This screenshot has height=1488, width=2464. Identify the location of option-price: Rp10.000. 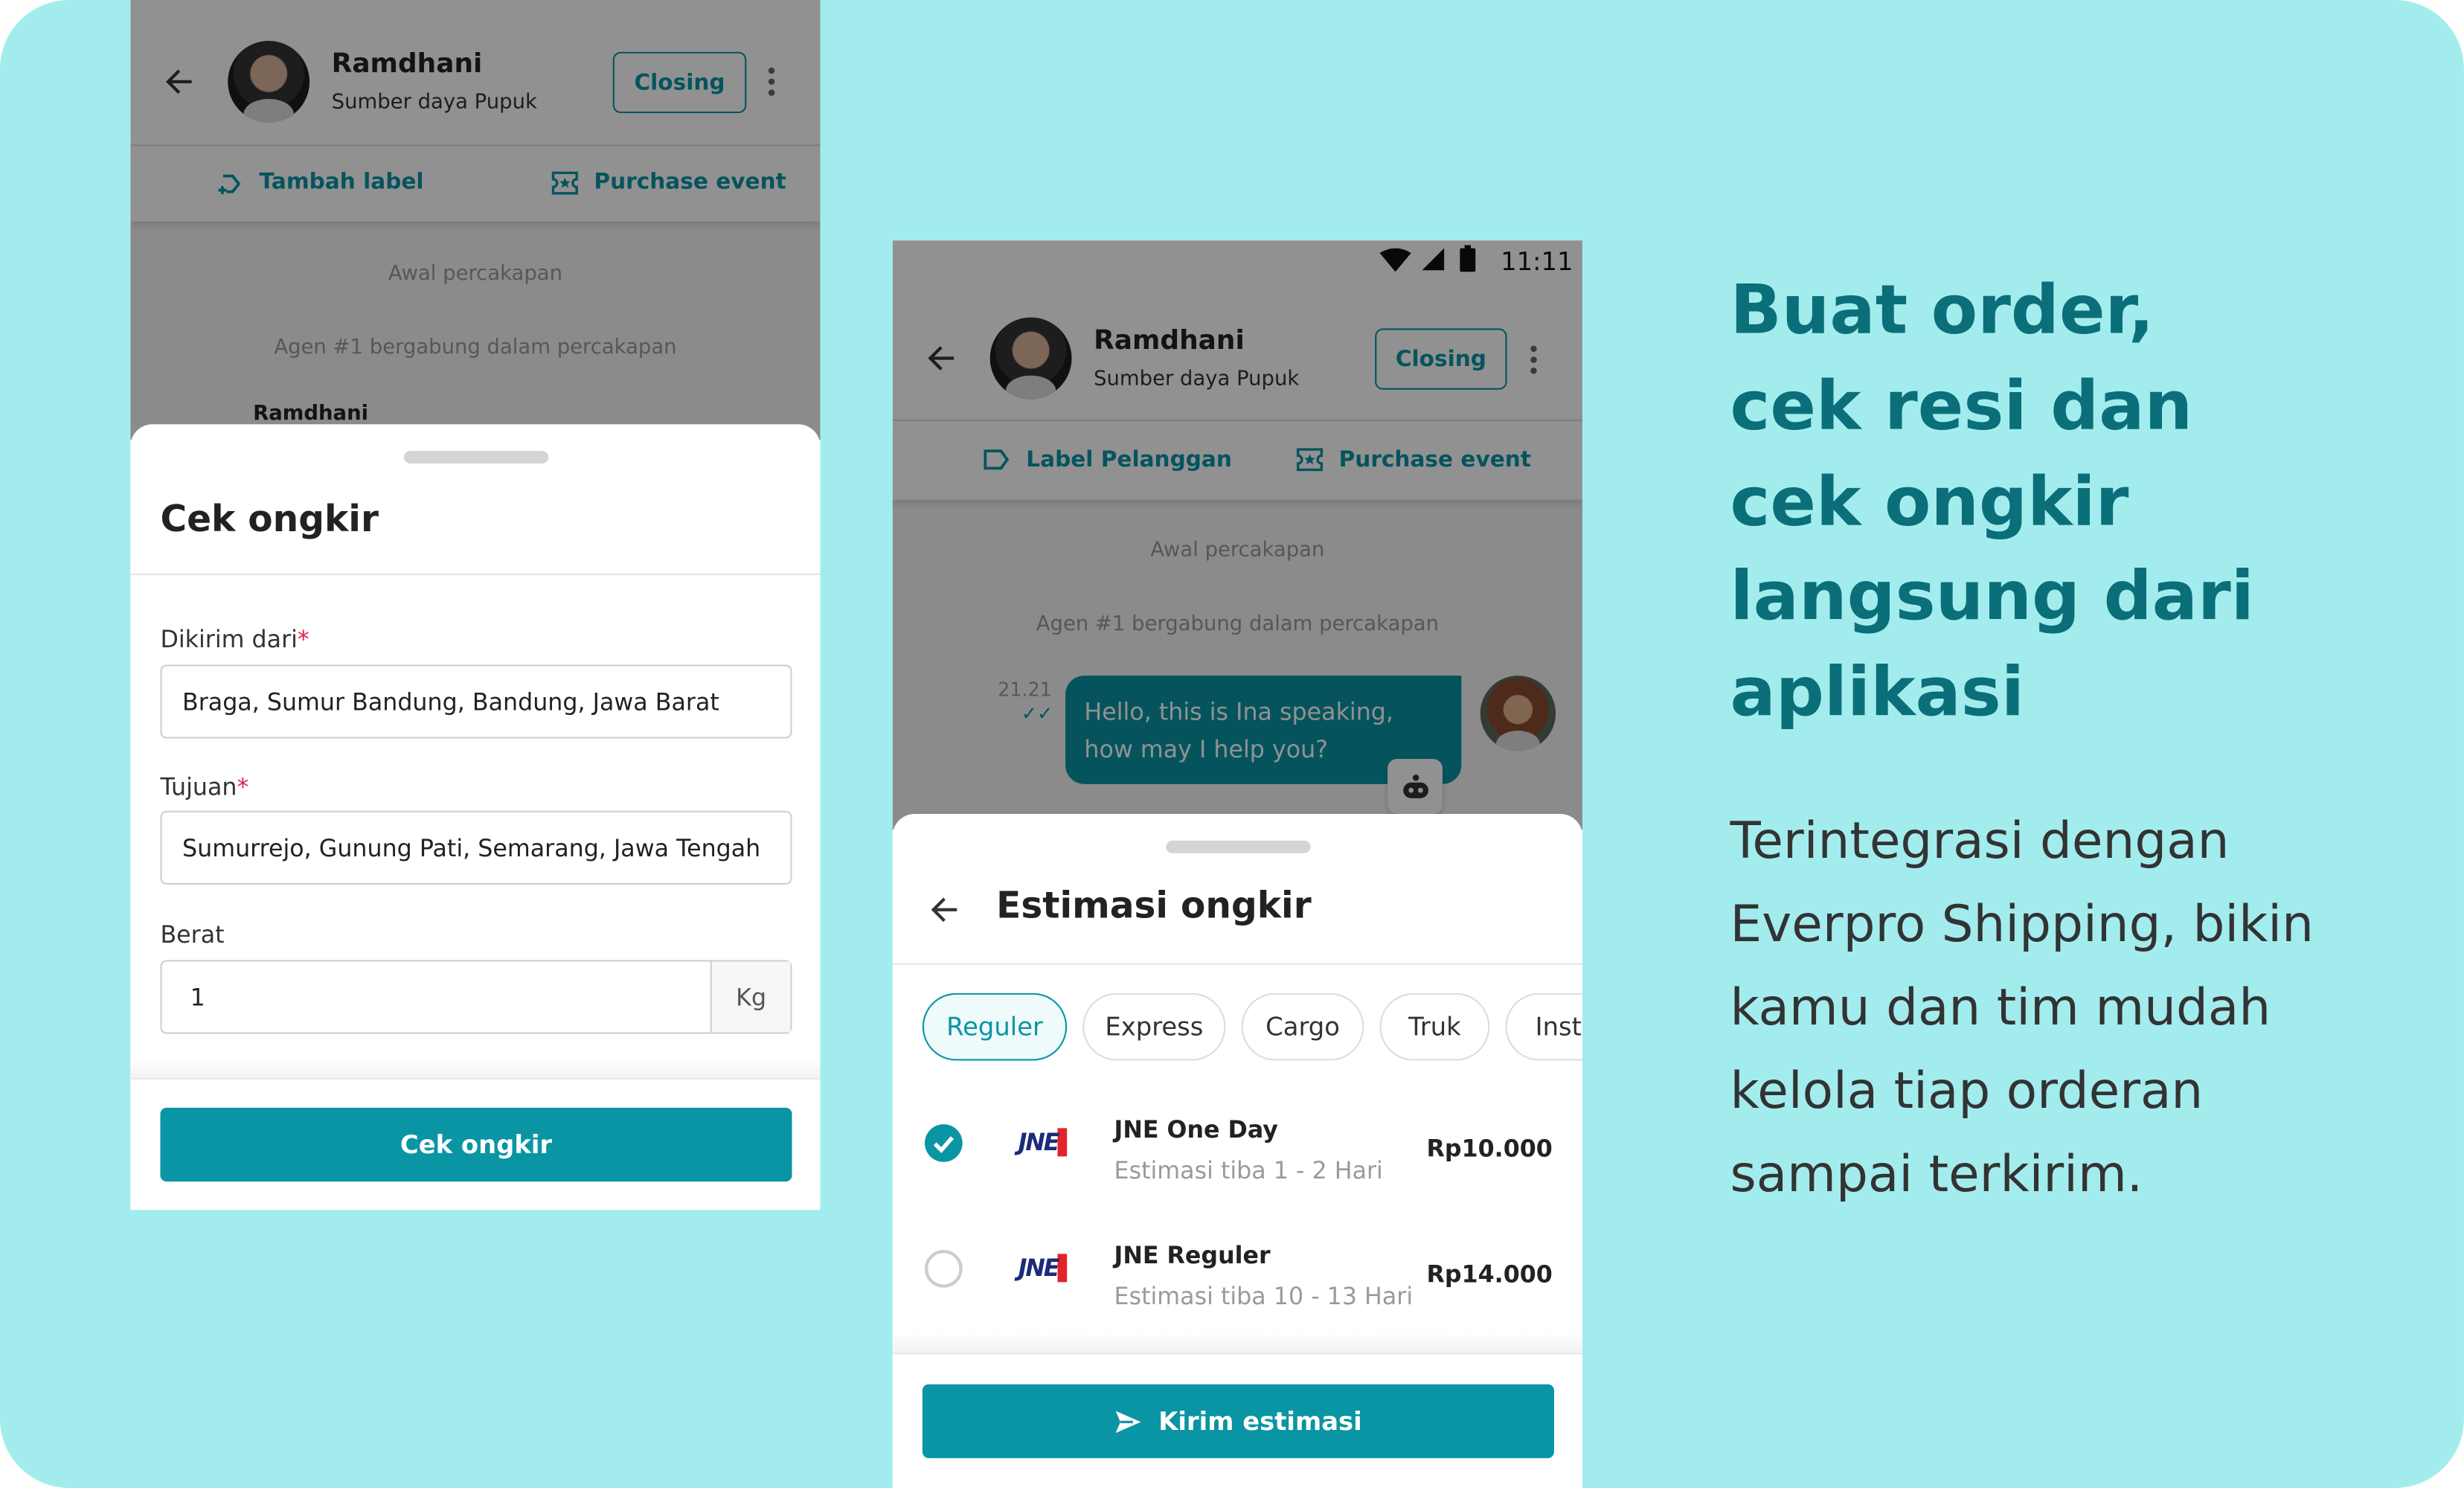
(1489, 1148).